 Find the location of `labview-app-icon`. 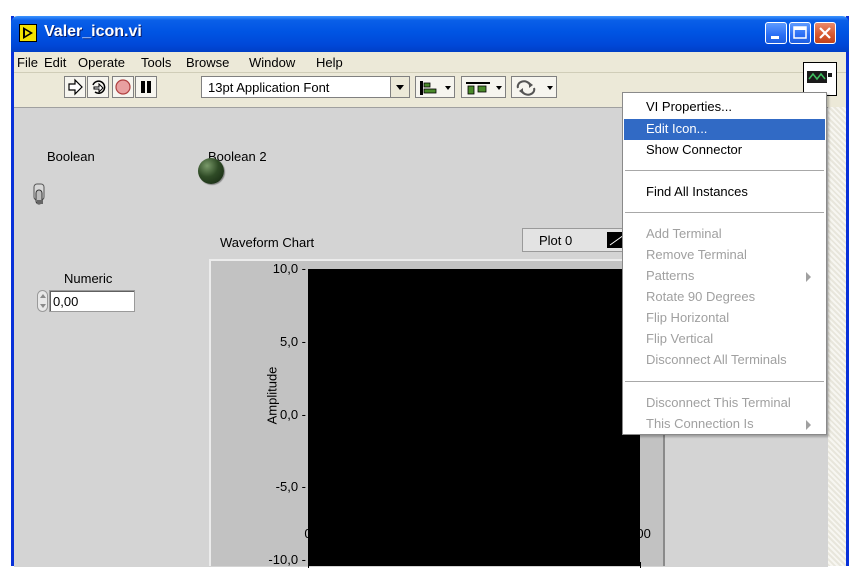

labview-app-icon is located at coordinates (28, 33).